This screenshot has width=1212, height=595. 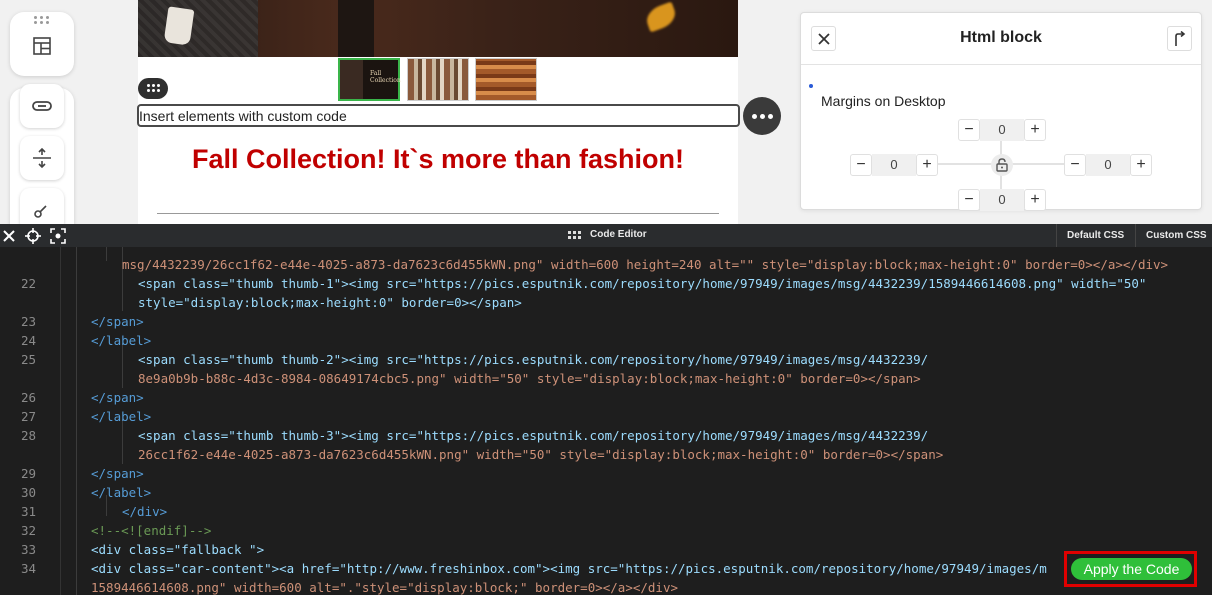 I want to click on margin-top-value: 0, so click(x=1002, y=130).